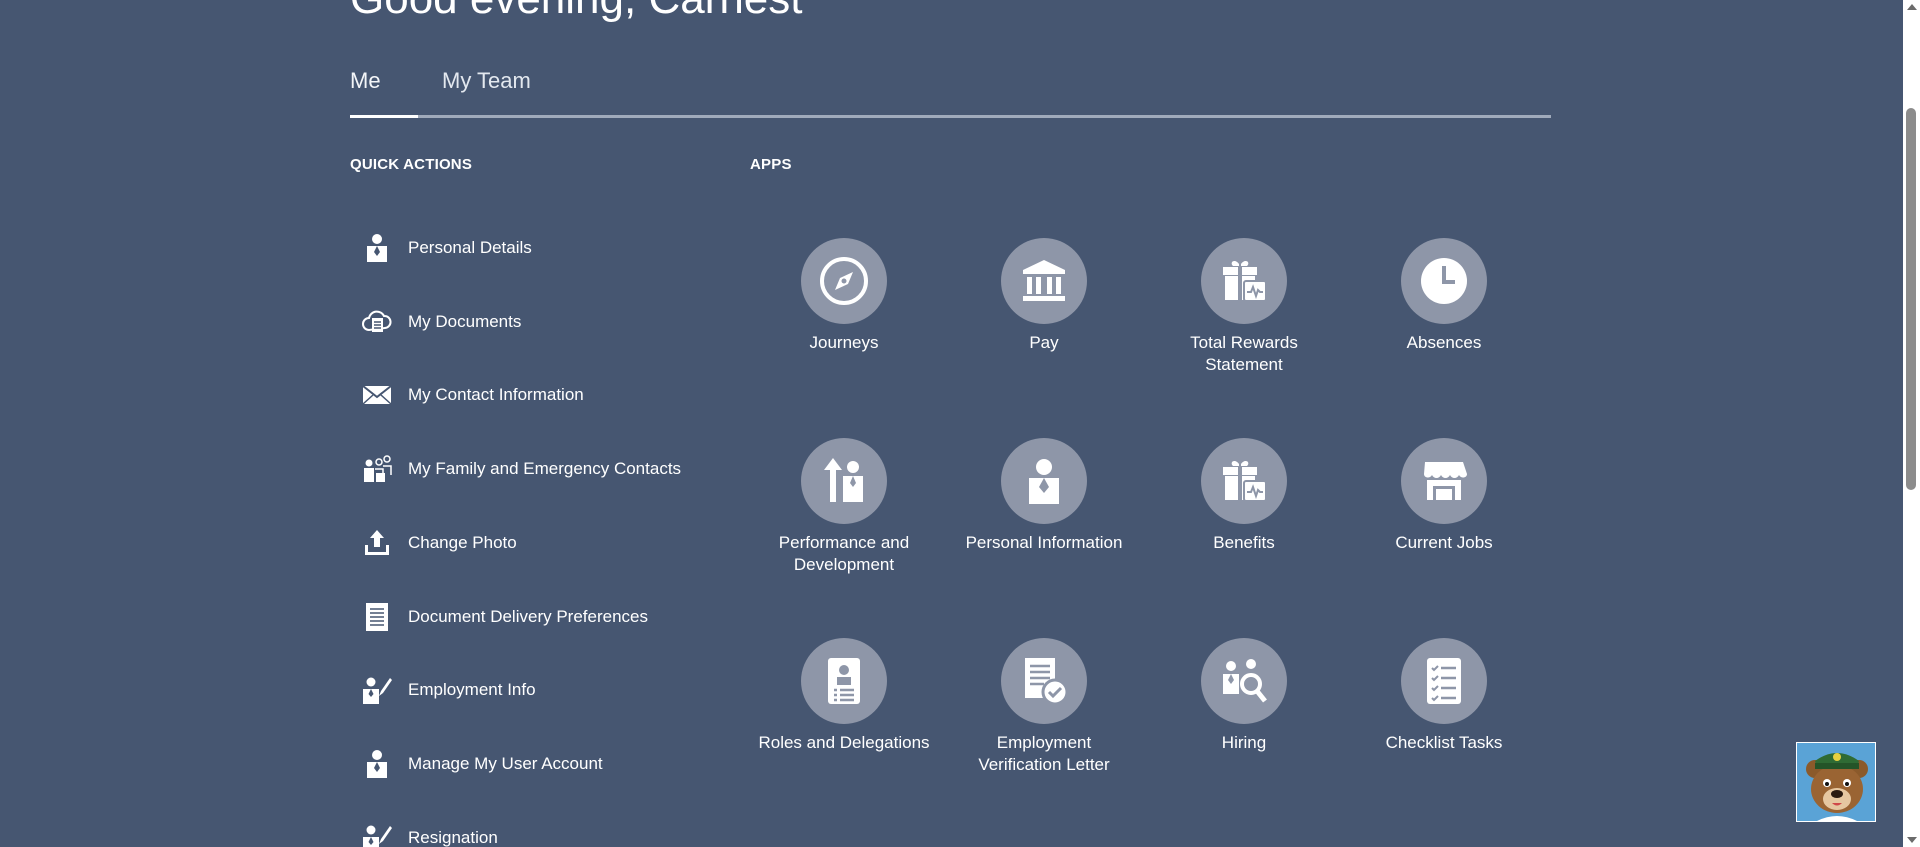 The image size is (1920, 847). I want to click on app-label: Checklist Tasks, so click(1444, 742).